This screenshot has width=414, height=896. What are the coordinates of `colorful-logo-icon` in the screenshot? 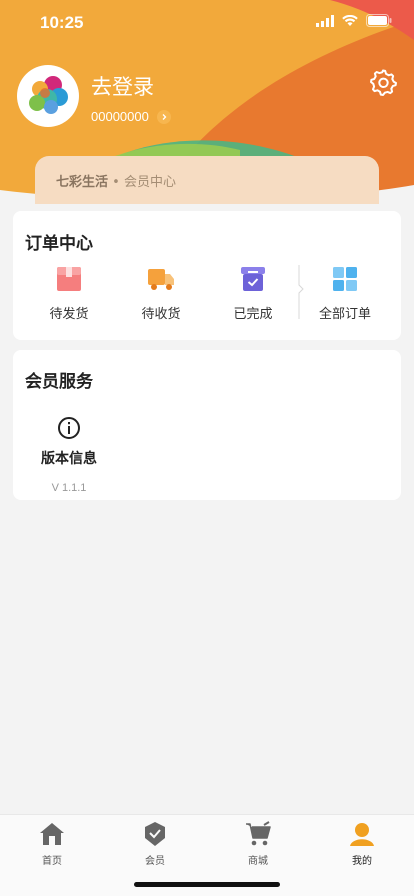 It's located at (48, 95).